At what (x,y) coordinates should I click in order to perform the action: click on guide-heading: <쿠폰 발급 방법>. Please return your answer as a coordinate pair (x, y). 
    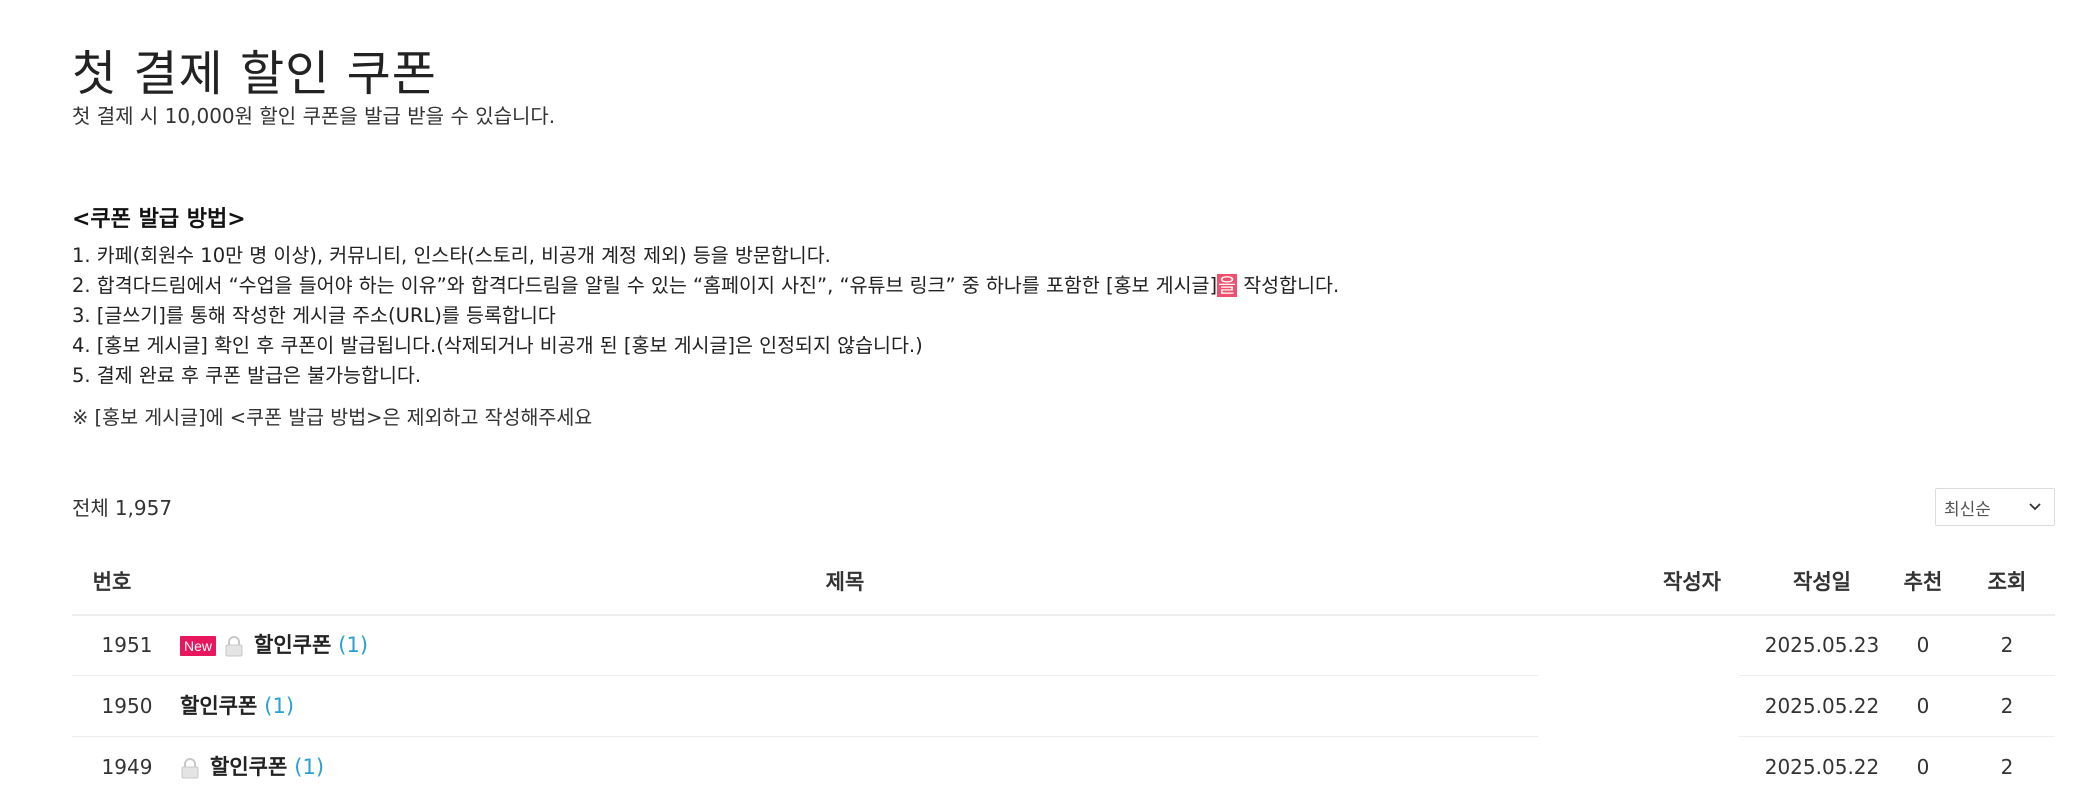
    Looking at the image, I should click on (159, 219).